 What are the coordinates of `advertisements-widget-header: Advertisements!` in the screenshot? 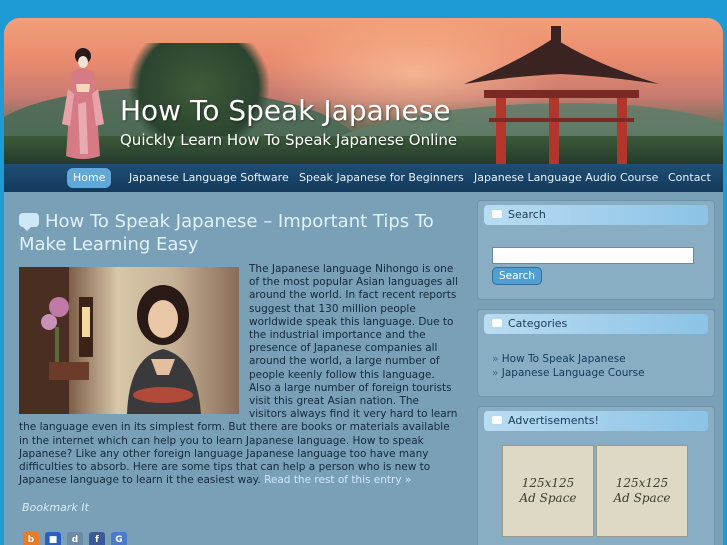 It's located at (596, 421).